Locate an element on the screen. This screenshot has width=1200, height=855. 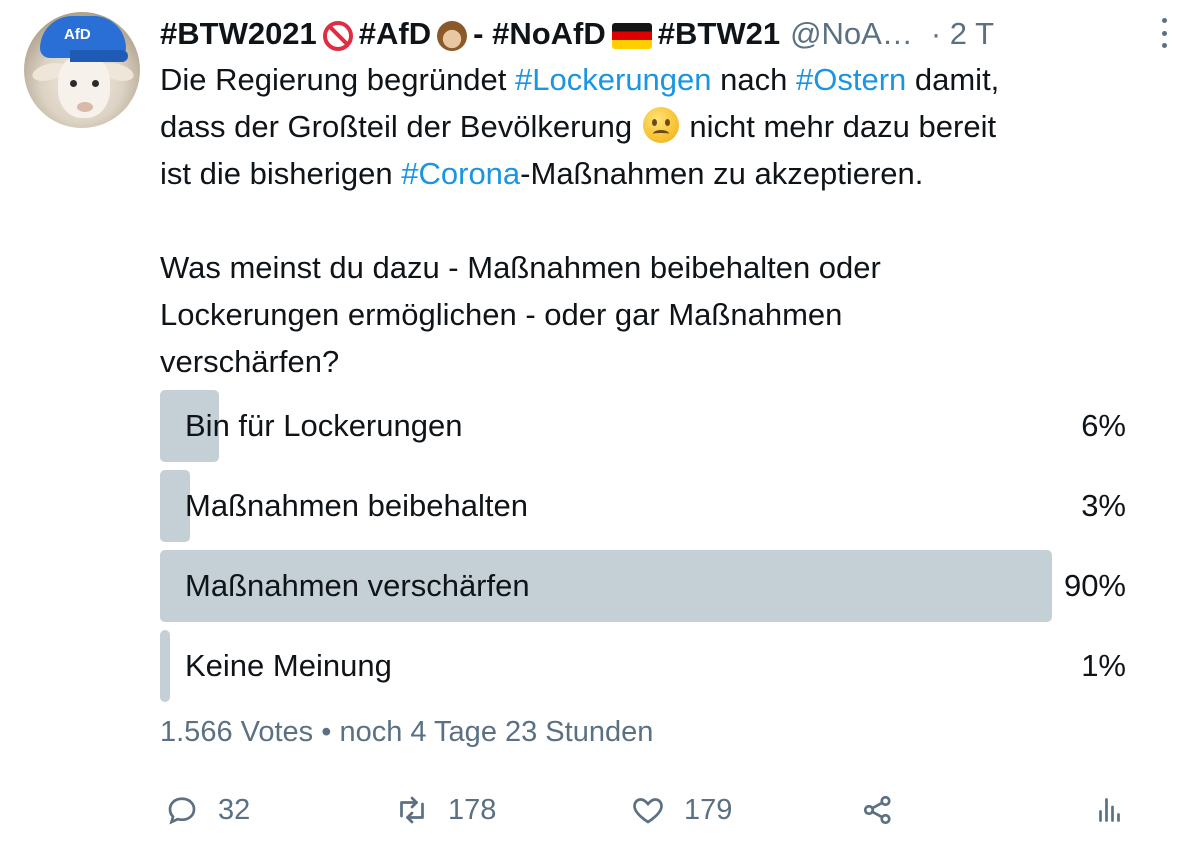
hashtag-link: #Corona is located at coordinates (460, 173).